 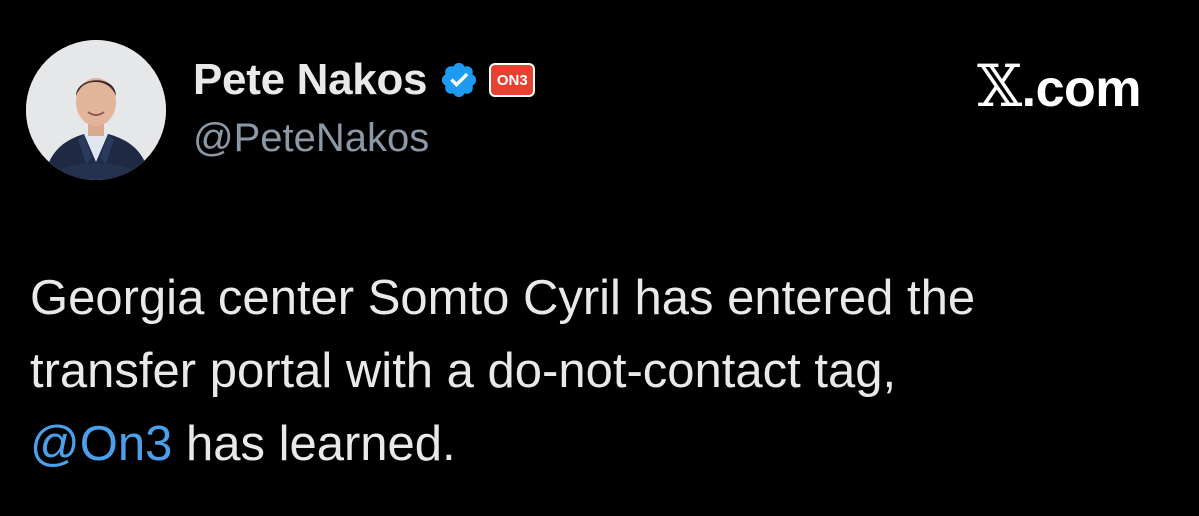 What do you see at coordinates (600, 444) in the screenshot?
I see `tweet-line-3: @On3 has learned.` at bounding box center [600, 444].